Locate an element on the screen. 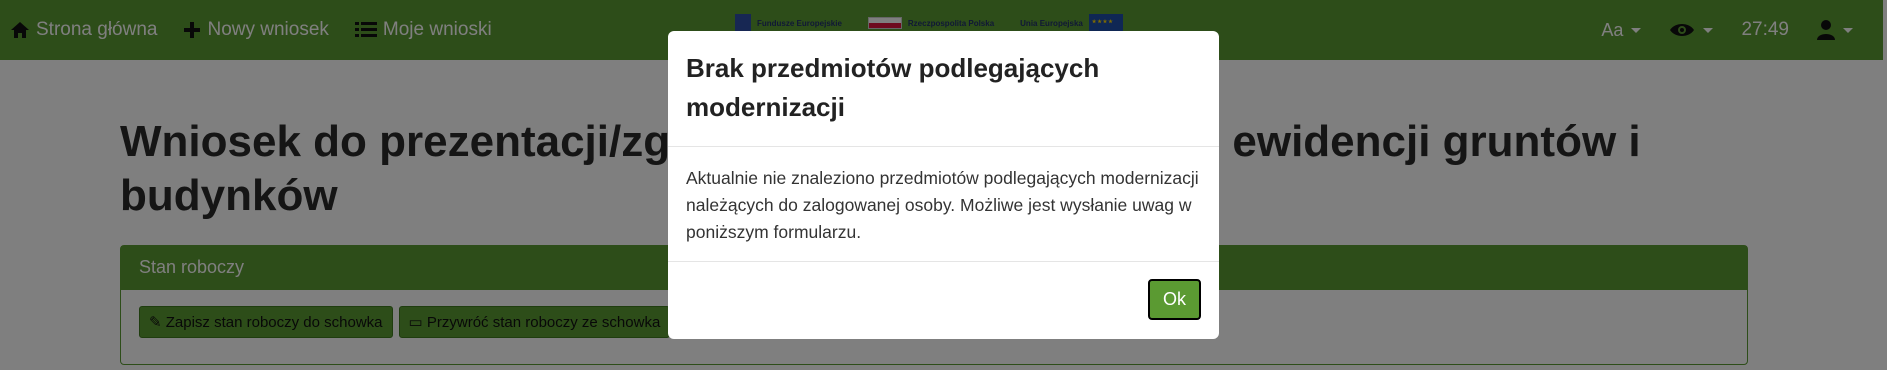 The image size is (1887, 370). ok-button: Ok is located at coordinates (1174, 299).